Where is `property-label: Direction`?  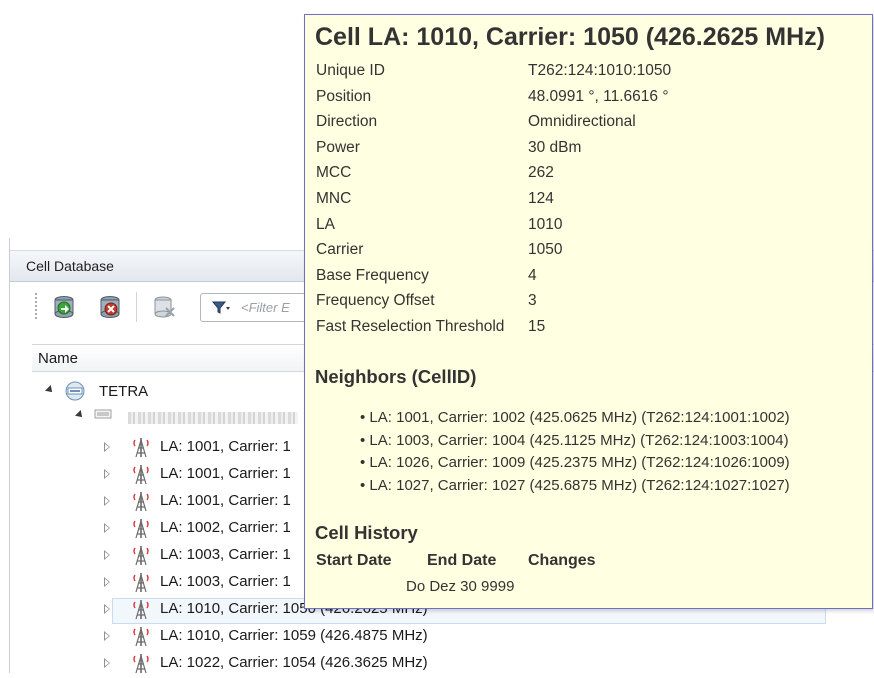 property-label: Direction is located at coordinates (347, 122).